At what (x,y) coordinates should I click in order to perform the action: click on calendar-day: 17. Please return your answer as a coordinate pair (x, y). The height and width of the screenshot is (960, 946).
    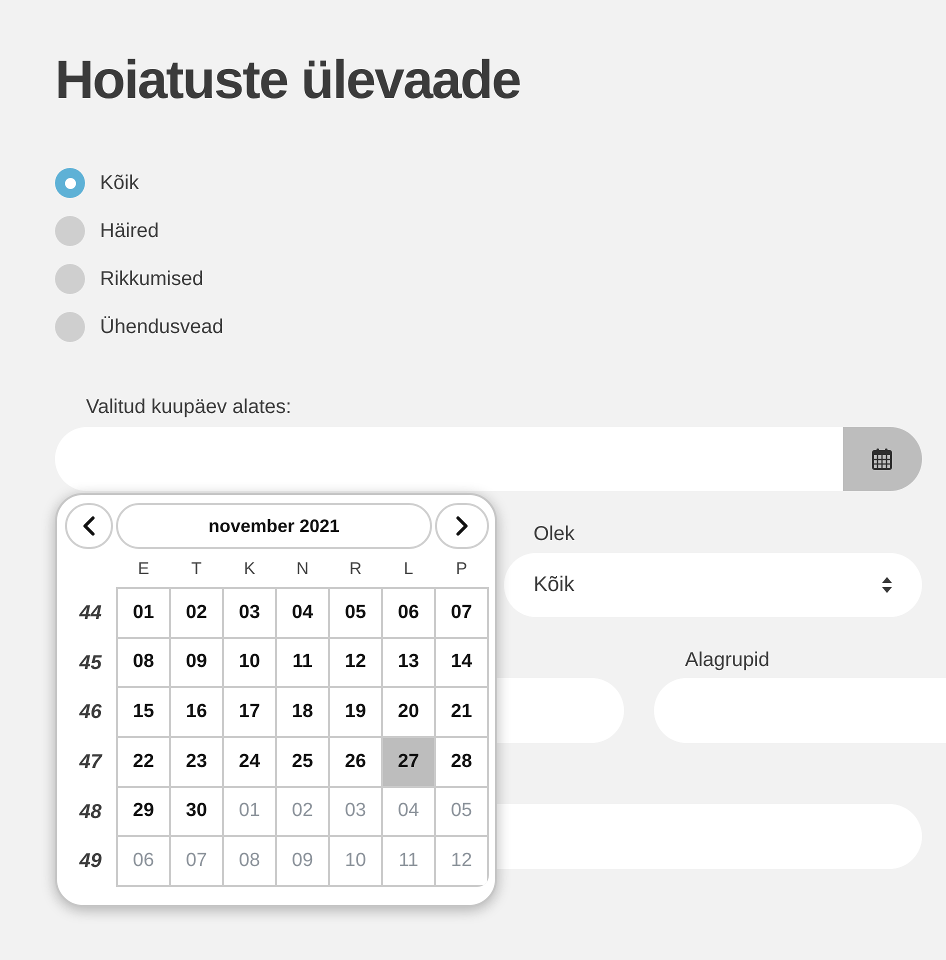
    Looking at the image, I should click on (249, 712).